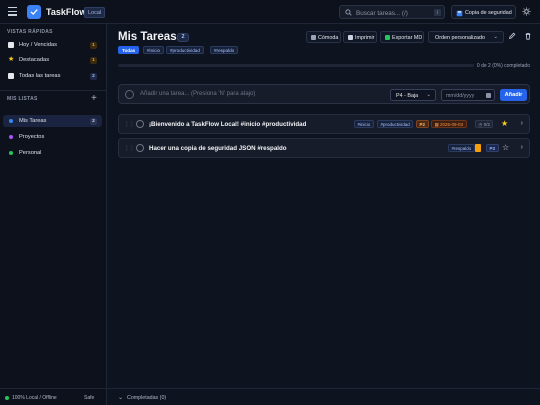 The width and height of the screenshot is (540, 405). What do you see at coordinates (323, 396) in the screenshot?
I see `completed-section: ⌄ Completadas (0)` at bounding box center [323, 396].